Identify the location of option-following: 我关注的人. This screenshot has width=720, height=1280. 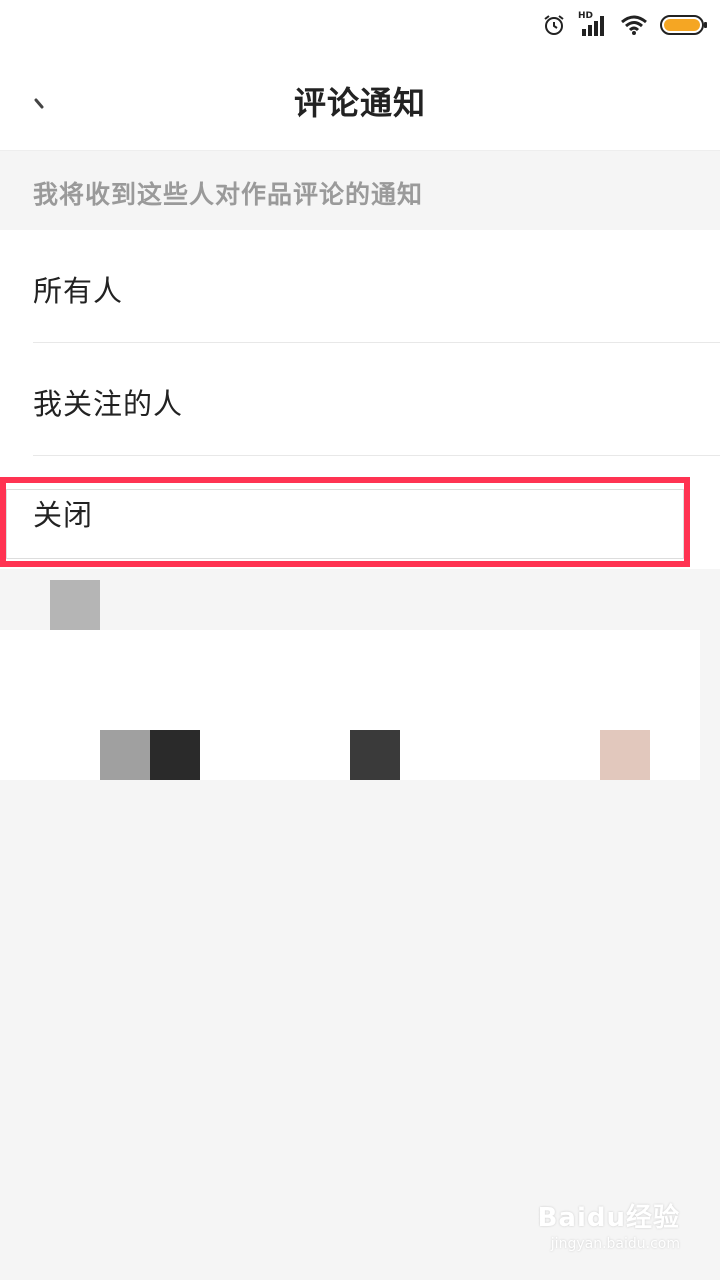
(360, 399).